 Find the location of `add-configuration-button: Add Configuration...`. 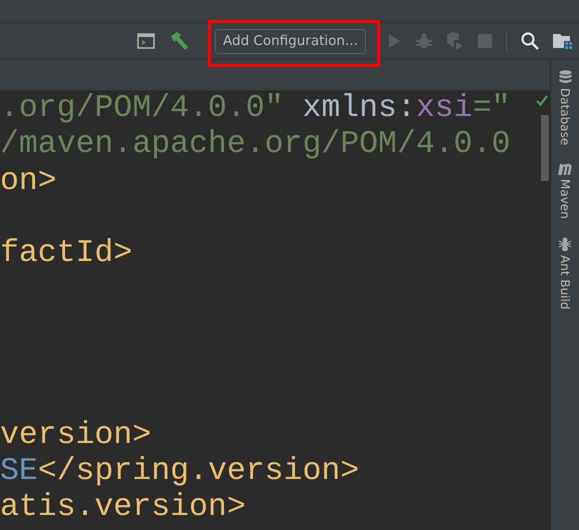

add-configuration-button: Add Configuration... is located at coordinates (290, 41).